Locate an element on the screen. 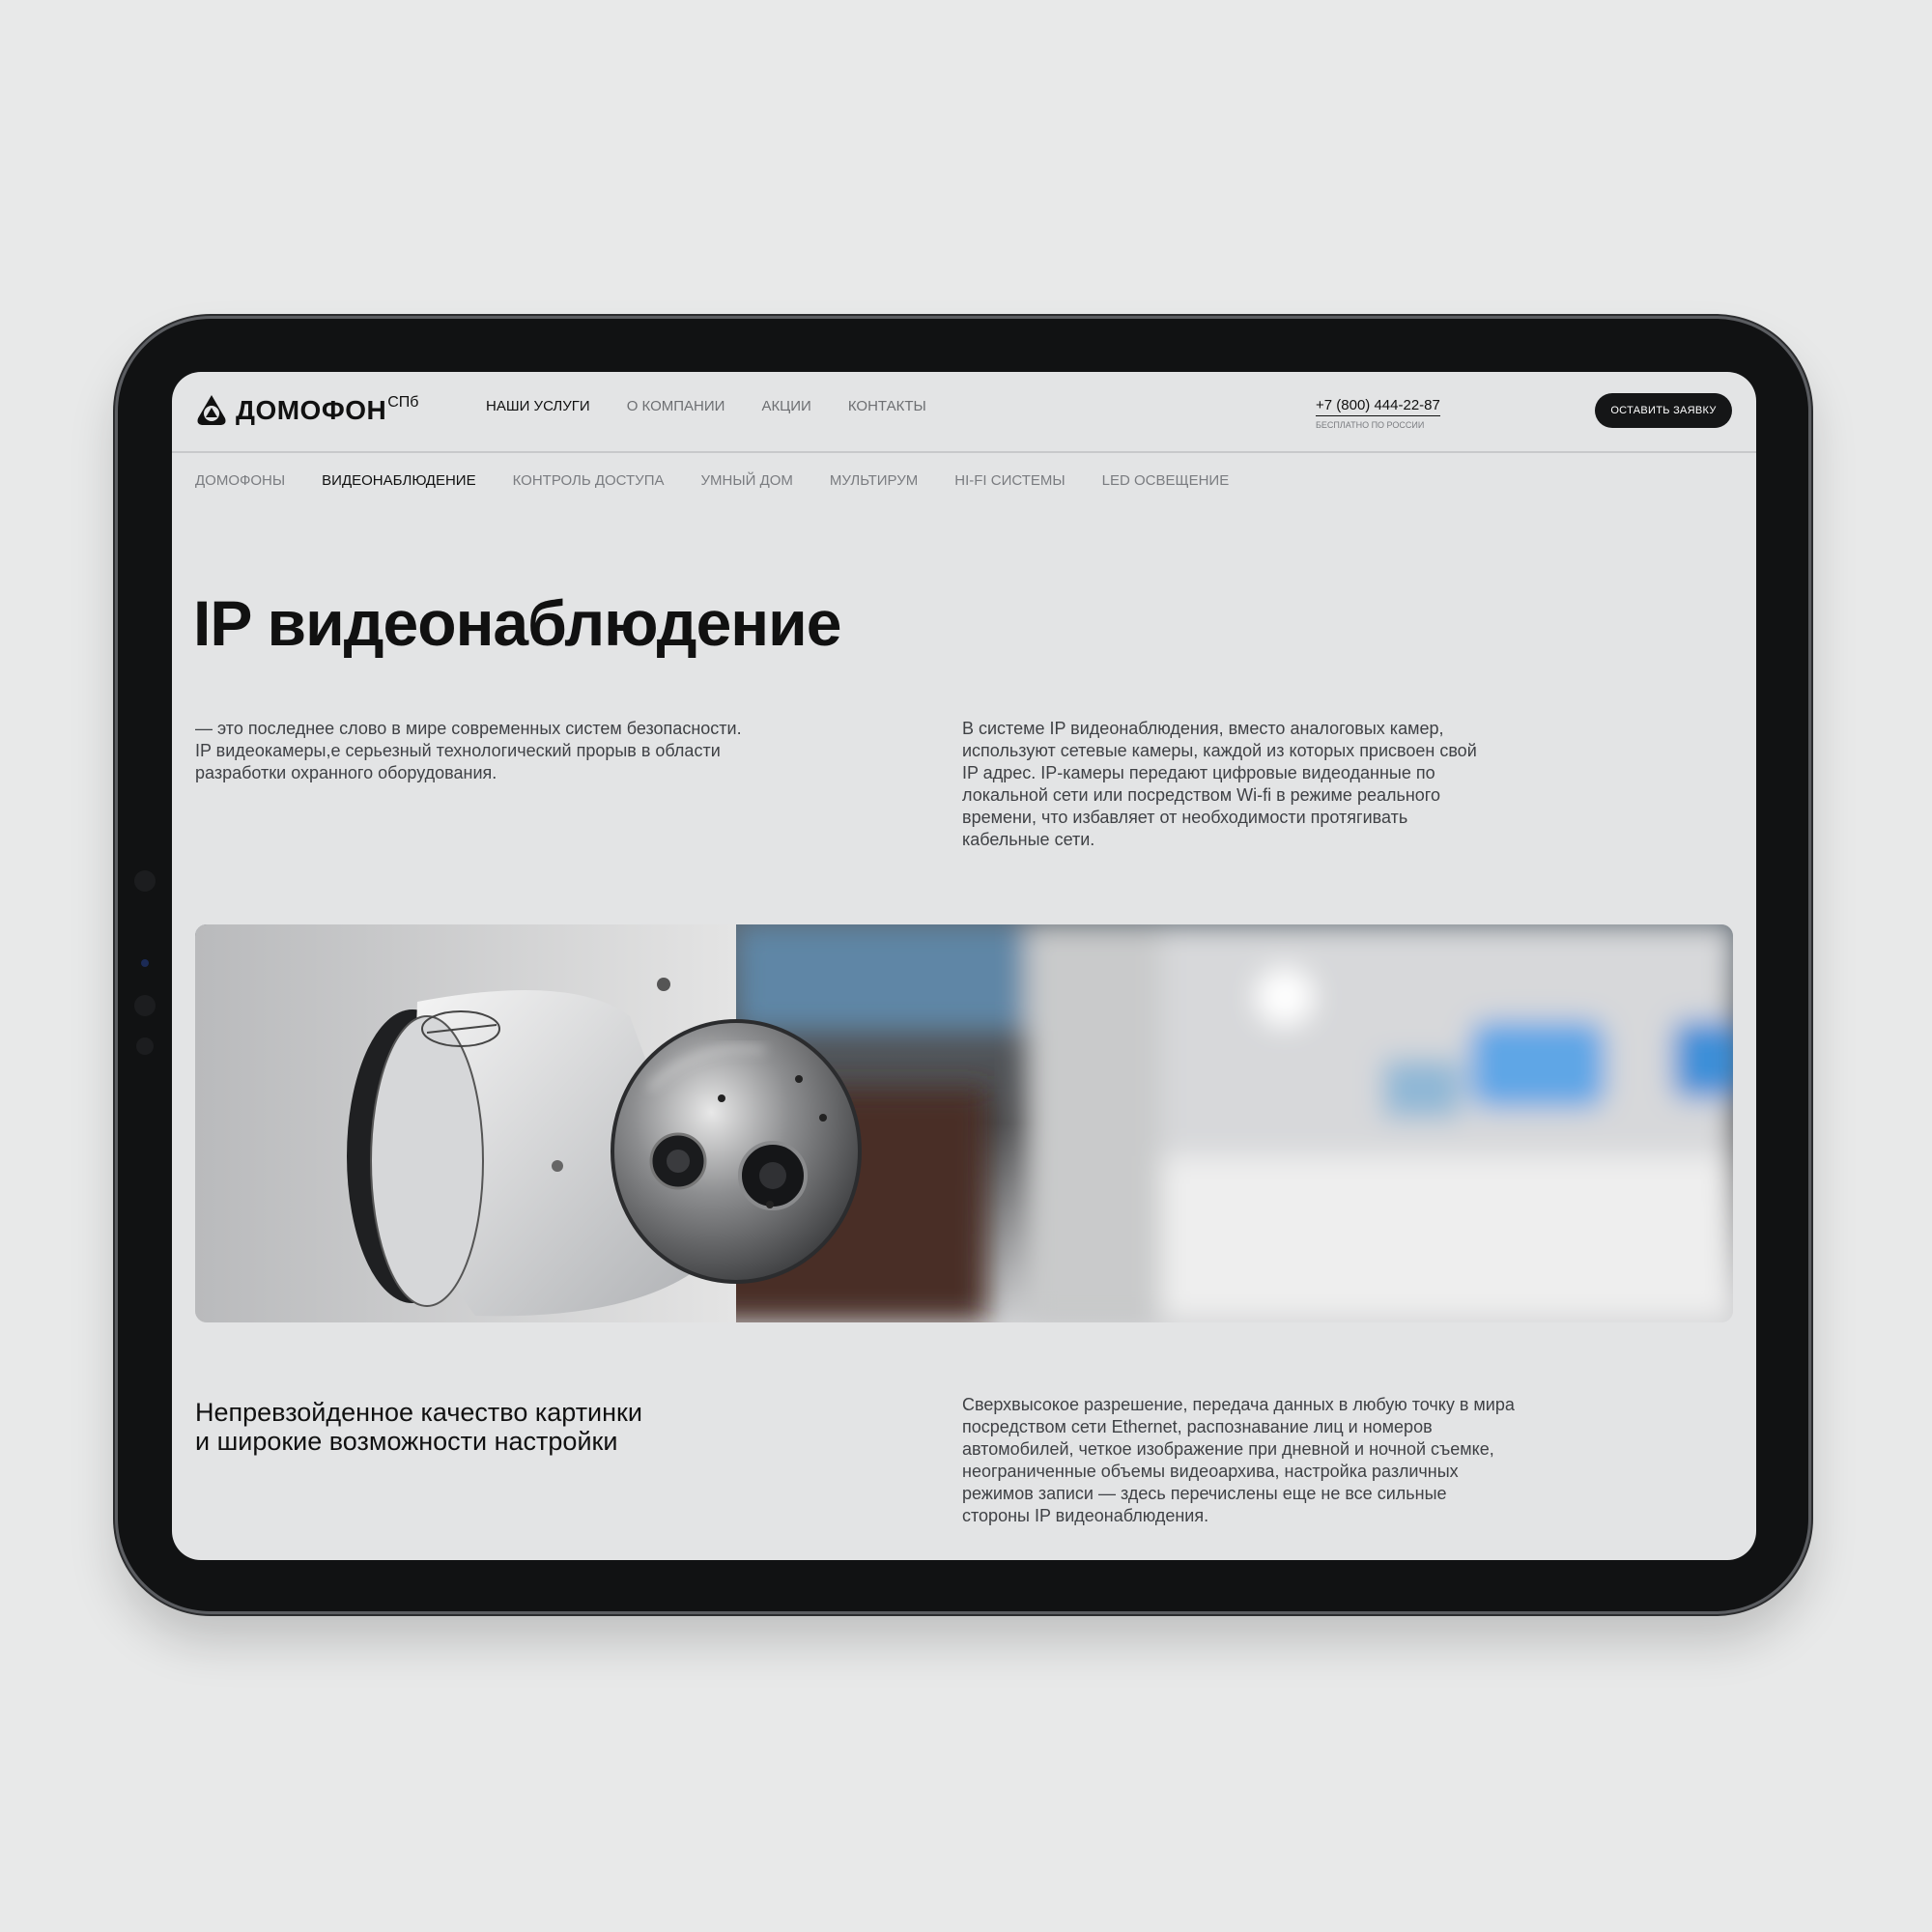 Image resolution: width=1932 pixels, height=1932 pixels. phone-note: БЕСПЛАТНО ПО РОССИИ is located at coordinates (1370, 425).